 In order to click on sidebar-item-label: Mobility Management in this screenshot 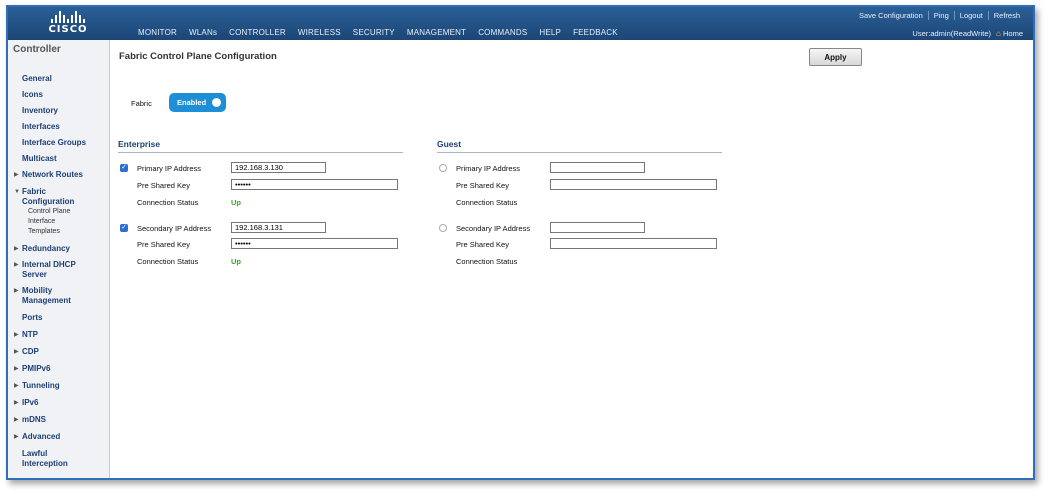, I will do `click(46, 295)`.